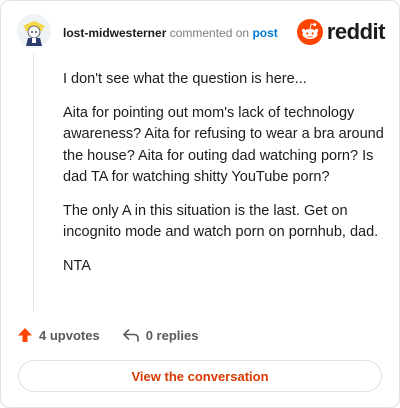 The width and height of the screenshot is (400, 408). I want to click on upvote-arrow-icon, so click(25, 335).